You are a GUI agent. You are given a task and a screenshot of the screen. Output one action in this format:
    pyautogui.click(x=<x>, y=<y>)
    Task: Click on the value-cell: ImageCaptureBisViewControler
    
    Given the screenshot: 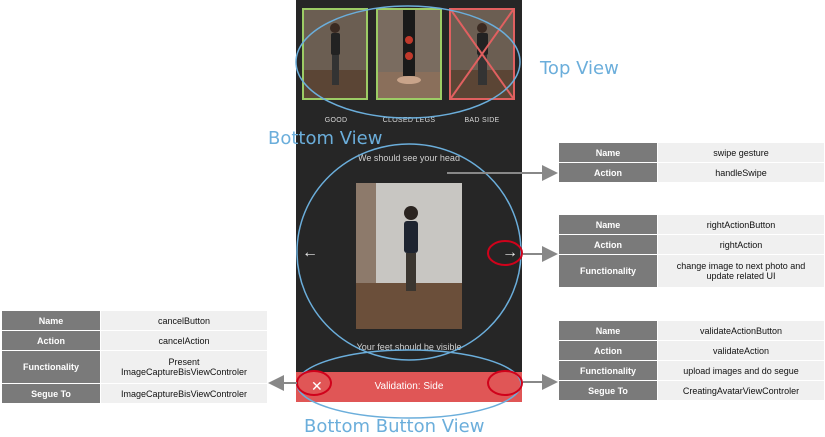 What is the action you would take?
    pyautogui.click(x=184, y=393)
    